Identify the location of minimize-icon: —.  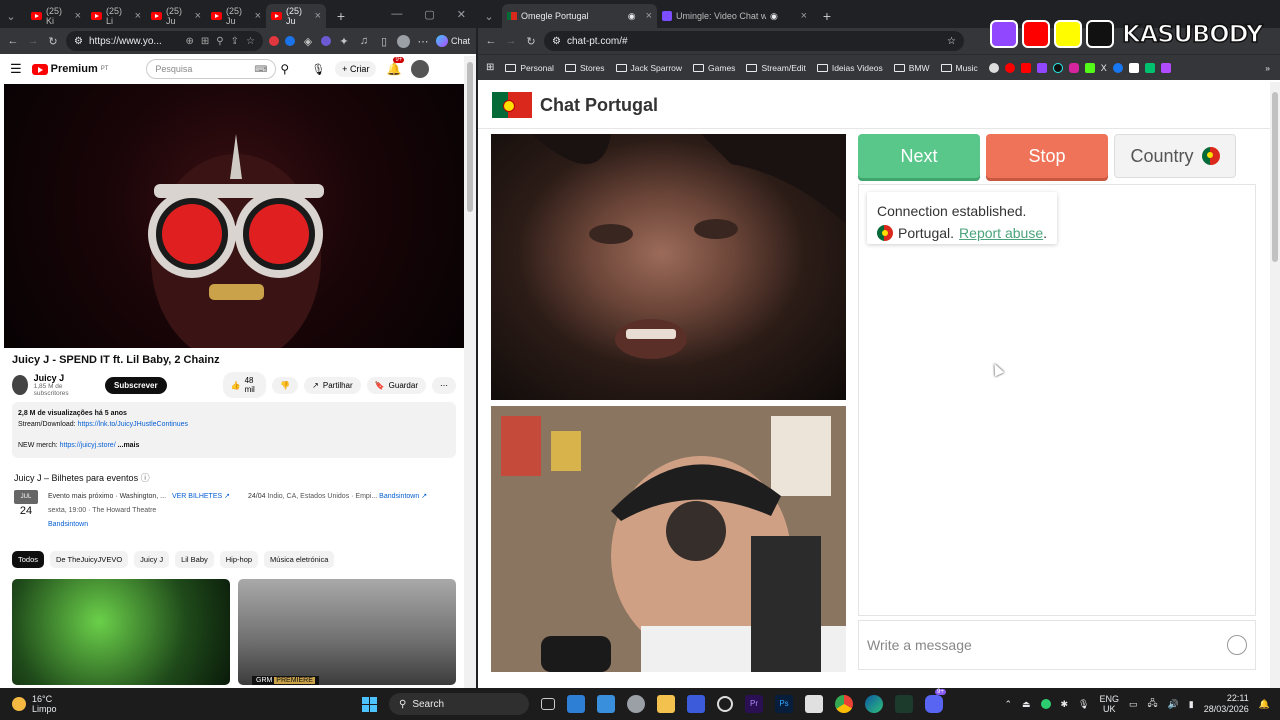
(396, 14).